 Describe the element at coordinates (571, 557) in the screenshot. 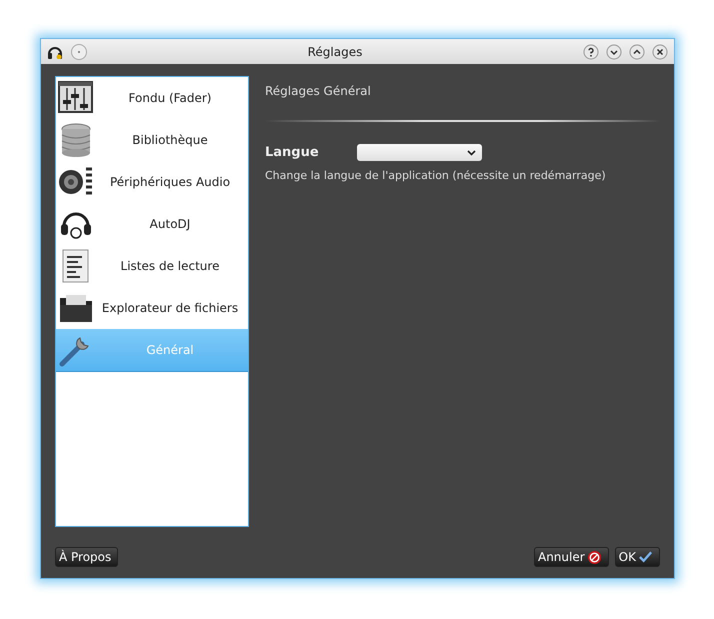

I see `cancel-button: Annuler` at that location.